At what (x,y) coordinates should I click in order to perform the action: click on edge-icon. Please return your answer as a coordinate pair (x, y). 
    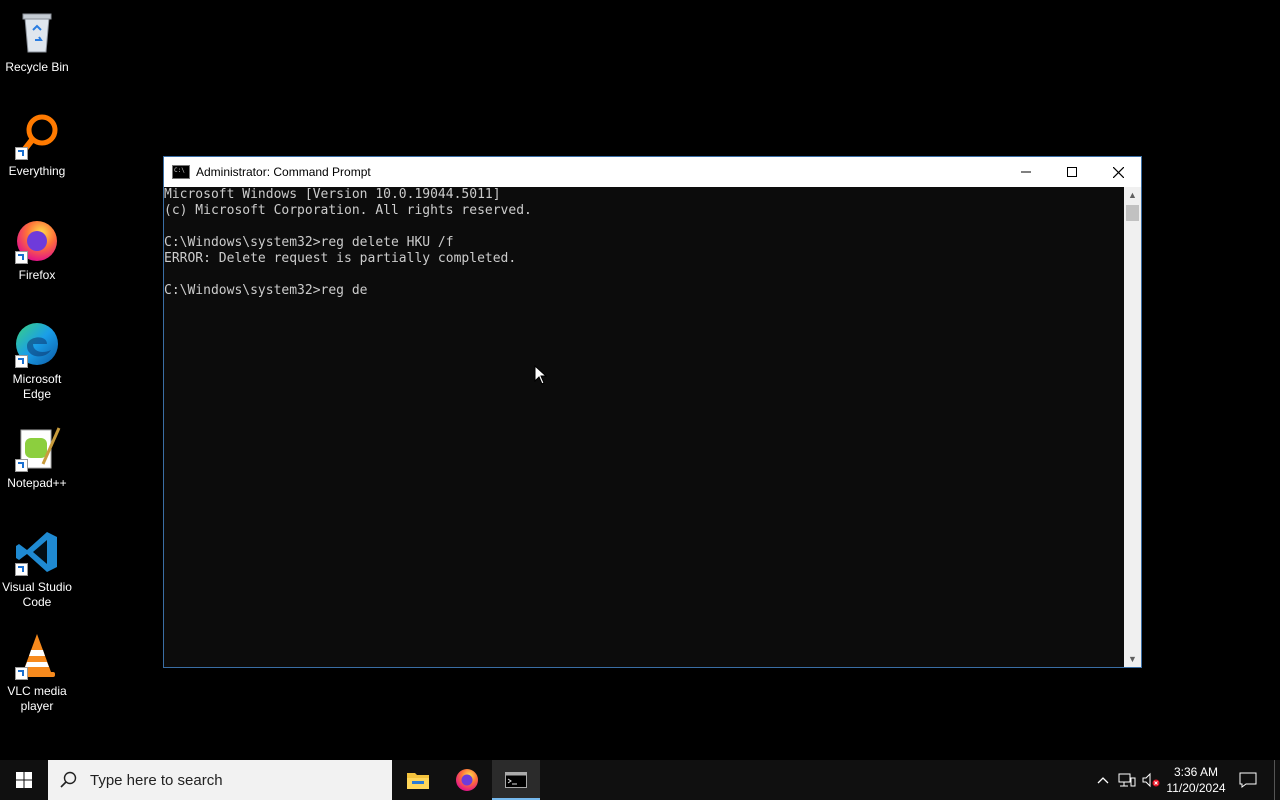
    Looking at the image, I should click on (37, 344).